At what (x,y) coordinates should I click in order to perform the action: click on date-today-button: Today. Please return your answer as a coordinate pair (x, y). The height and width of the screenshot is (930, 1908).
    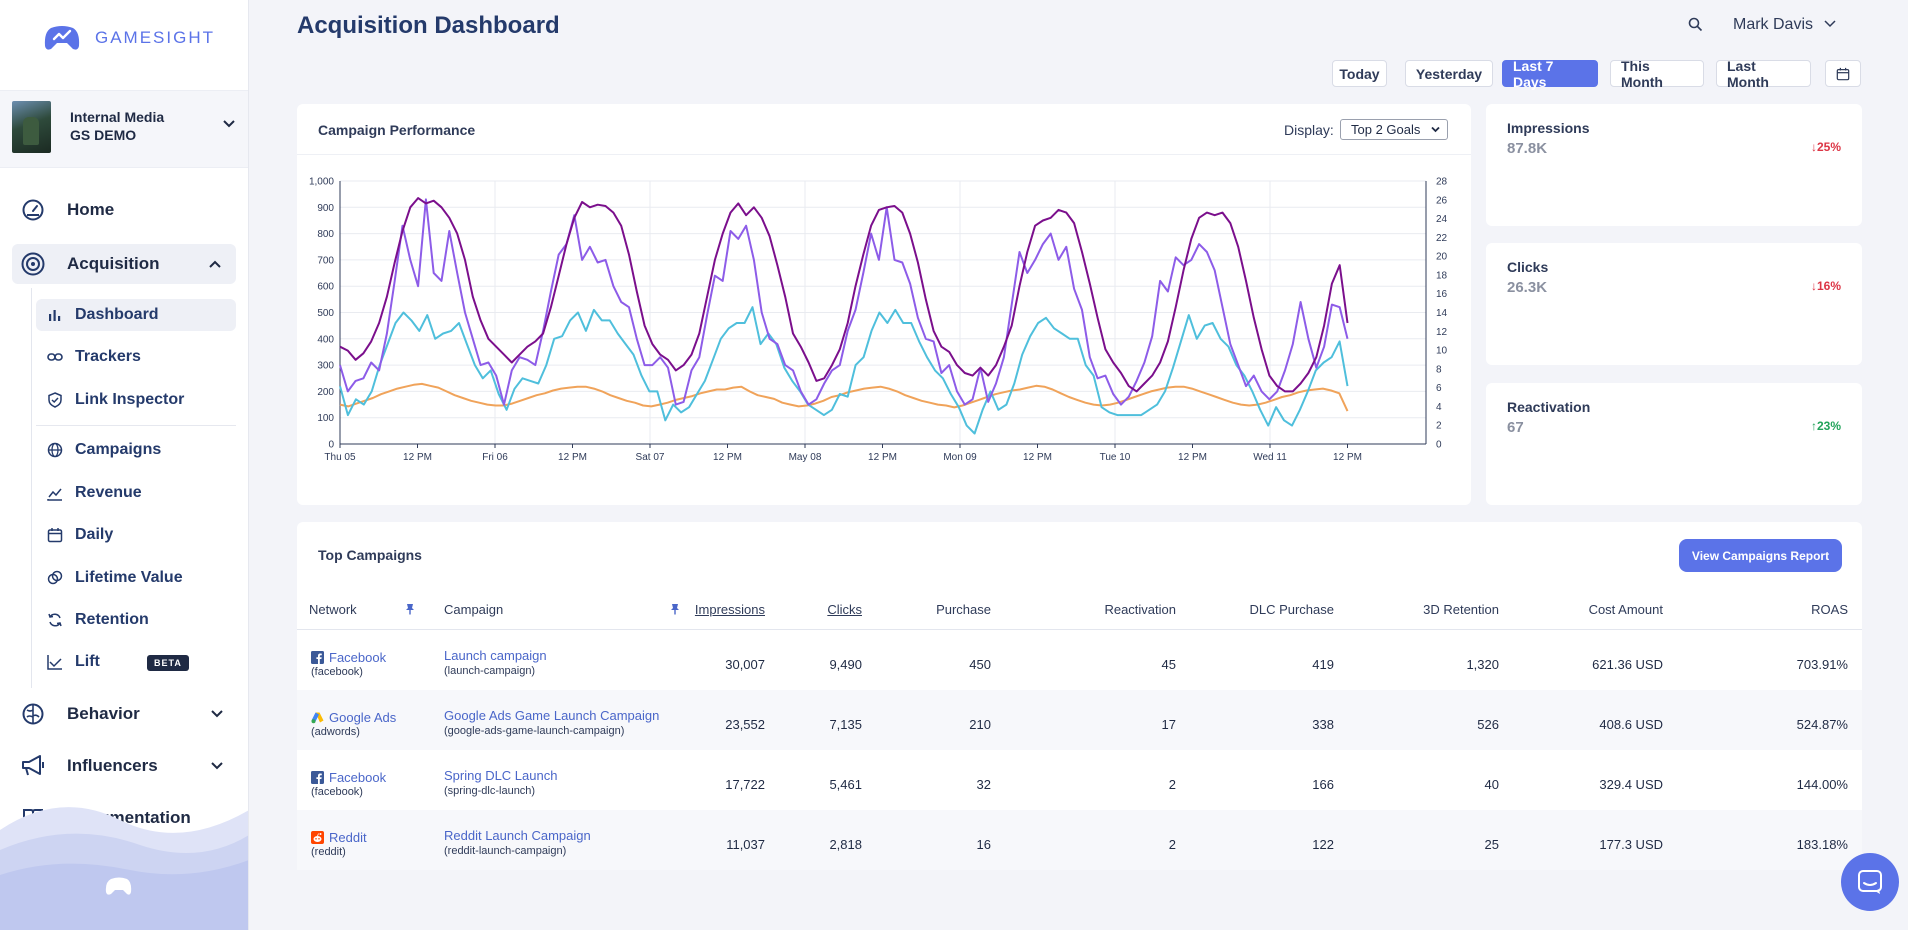
    Looking at the image, I should click on (1359, 73).